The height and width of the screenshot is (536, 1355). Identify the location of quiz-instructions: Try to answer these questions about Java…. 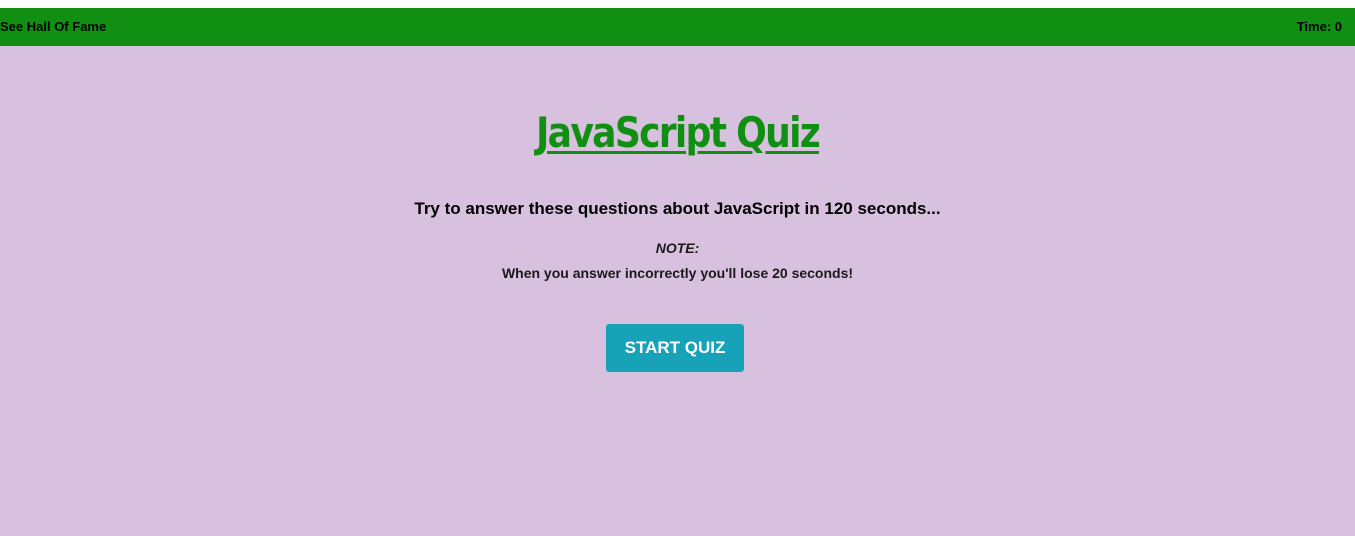
(677, 208).